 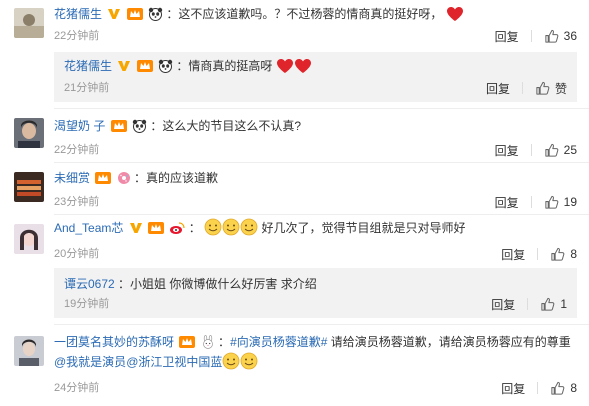 What do you see at coordinates (77, 254) in the screenshot?
I see `comment-time: 20分钟前` at bounding box center [77, 254].